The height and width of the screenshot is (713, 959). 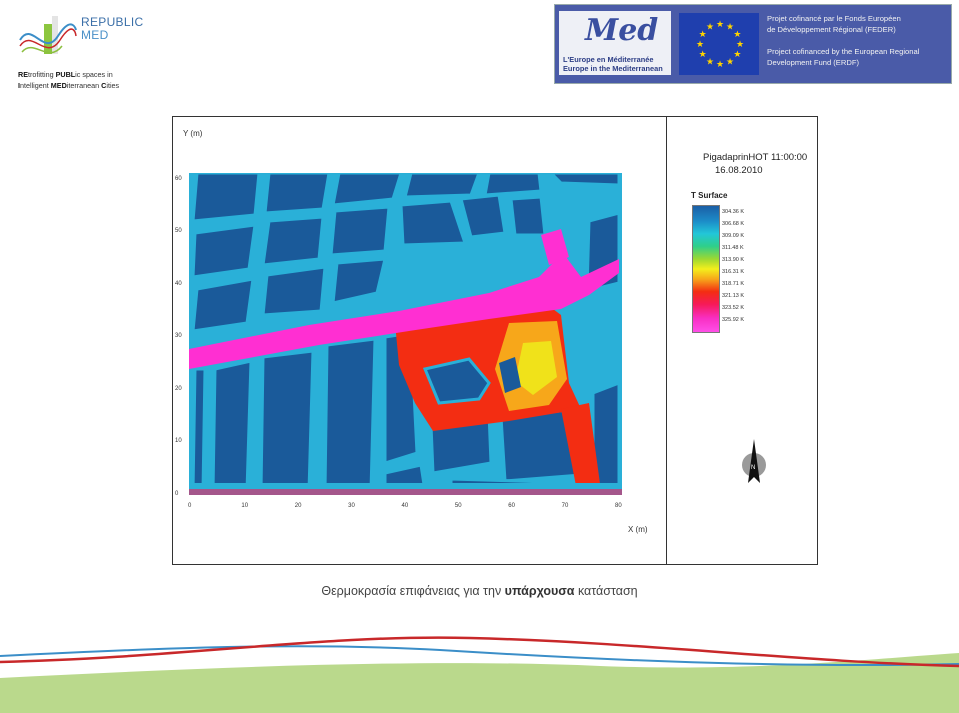 What do you see at coordinates (622, 30) in the screenshot?
I see `med-word: Med` at bounding box center [622, 30].